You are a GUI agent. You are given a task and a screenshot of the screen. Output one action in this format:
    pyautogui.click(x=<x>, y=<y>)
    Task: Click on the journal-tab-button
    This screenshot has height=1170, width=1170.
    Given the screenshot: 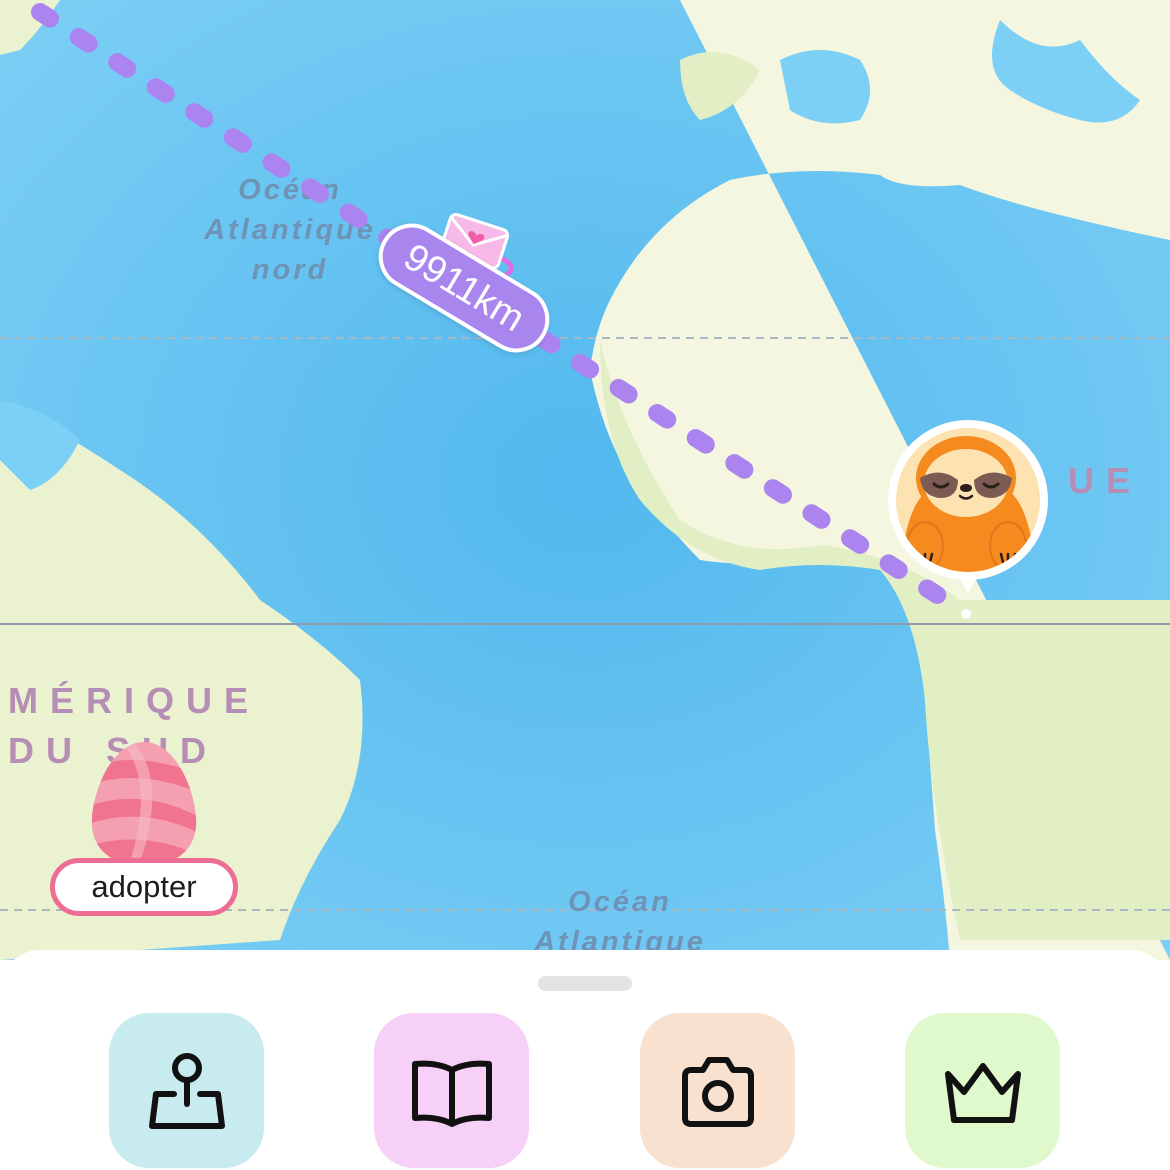 What is the action you would take?
    pyautogui.click(x=451, y=1090)
    